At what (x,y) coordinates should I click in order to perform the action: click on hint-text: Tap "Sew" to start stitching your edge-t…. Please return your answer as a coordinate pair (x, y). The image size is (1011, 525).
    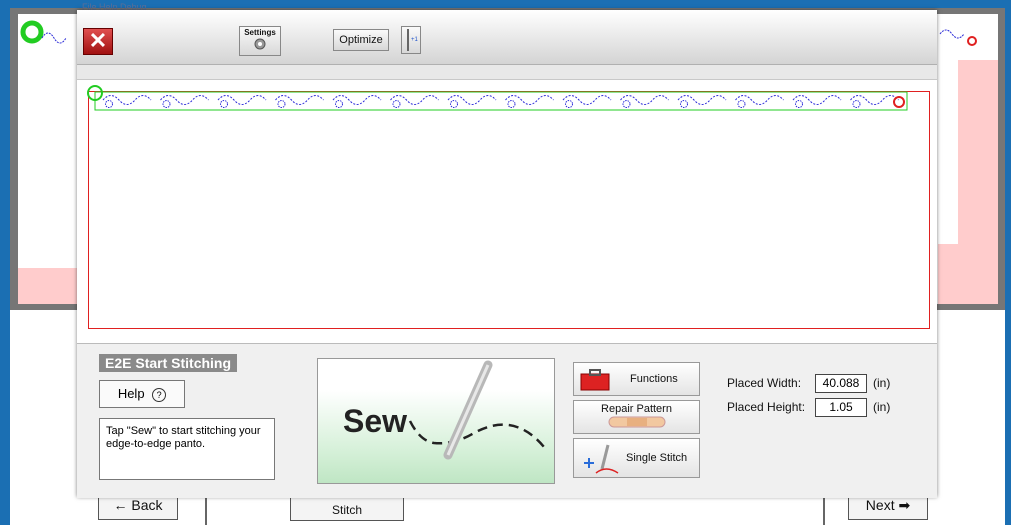
    Looking at the image, I should click on (187, 449).